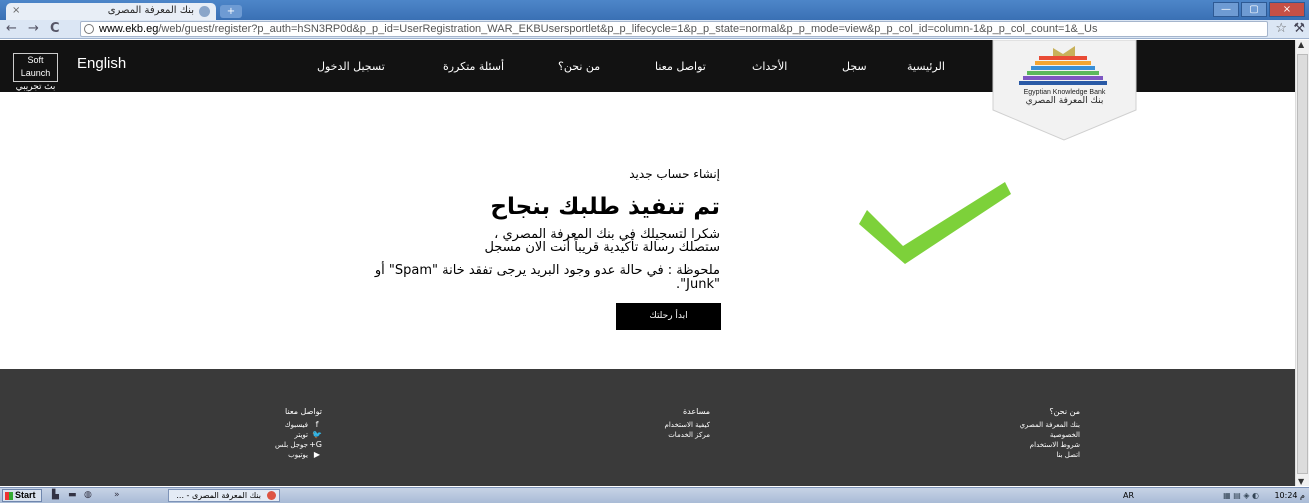 The width and height of the screenshot is (1309, 503). Describe the element at coordinates (315, 444) in the screenshot. I see `google-plus-icon: G+` at that location.